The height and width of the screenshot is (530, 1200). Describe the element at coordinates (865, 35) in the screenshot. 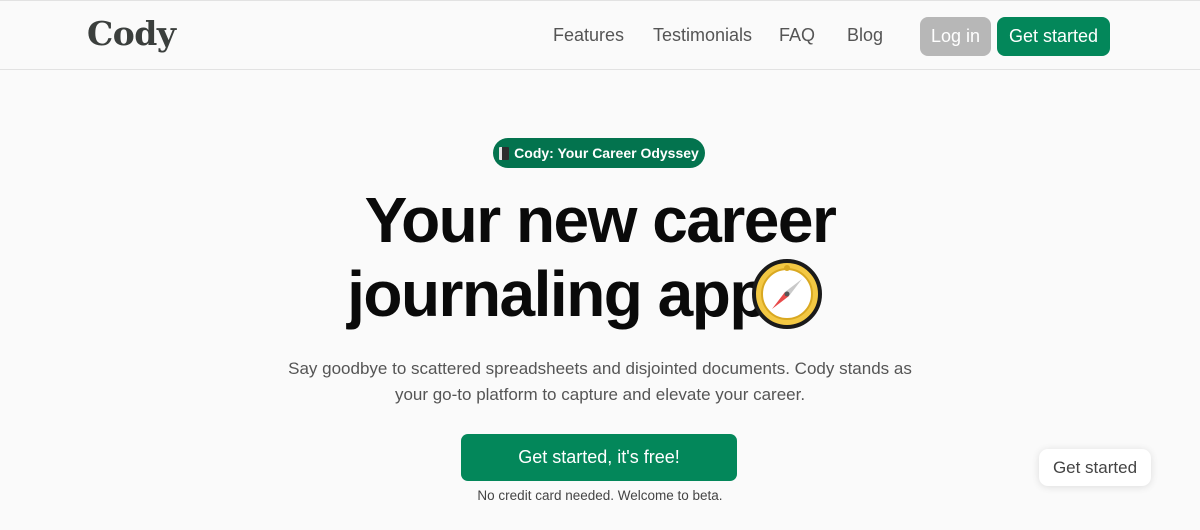

I see `nav-link-blog: Blog` at that location.